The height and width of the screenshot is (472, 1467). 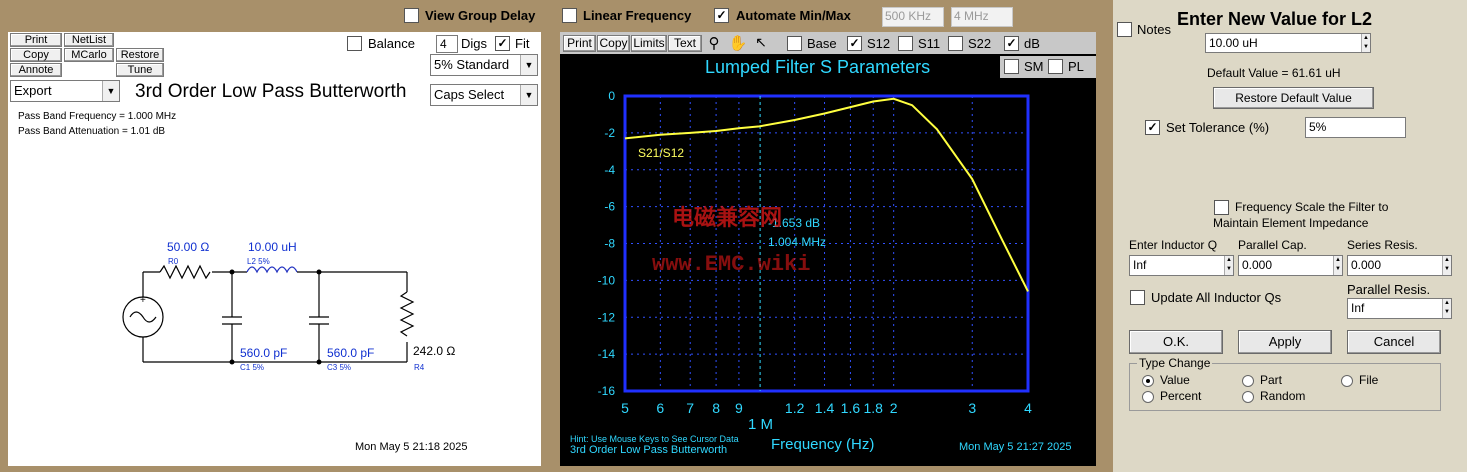 What do you see at coordinates (972, 408) in the screenshot?
I see `x-tick-label: 3` at bounding box center [972, 408].